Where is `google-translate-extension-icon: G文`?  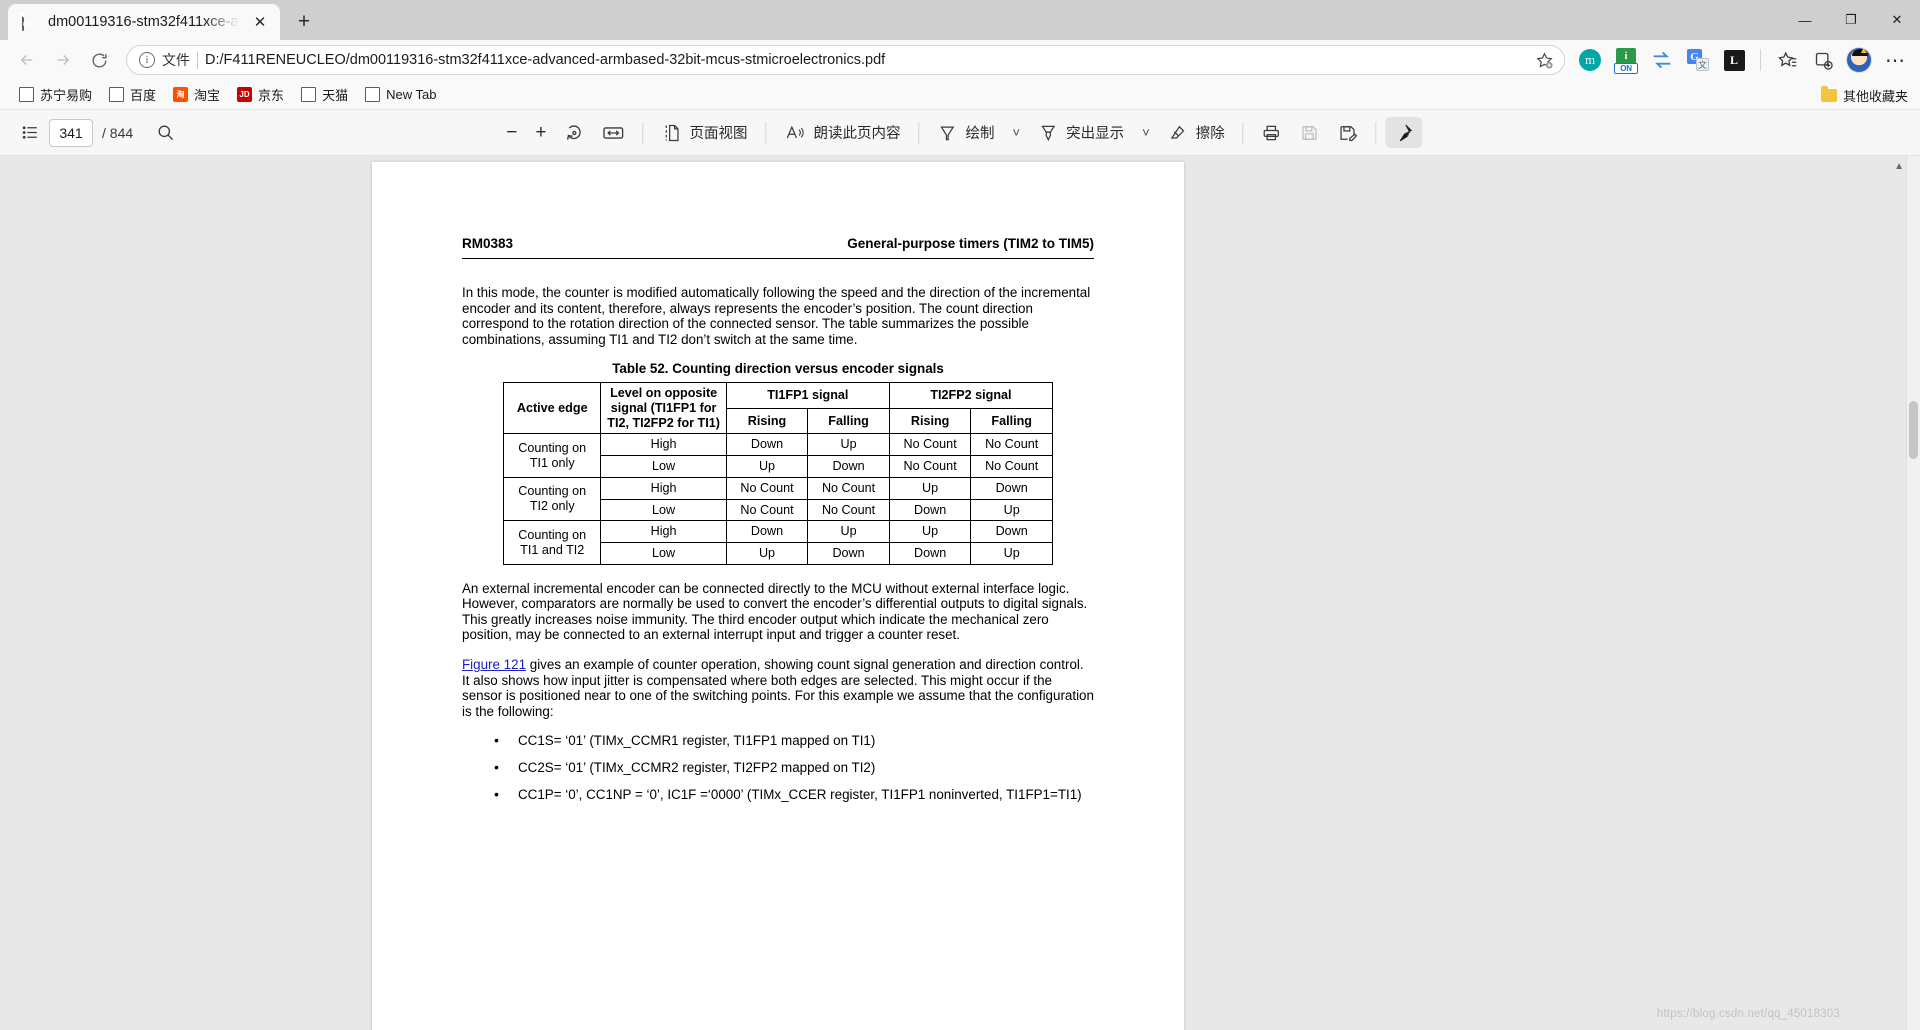
google-translate-extension-icon: G文 is located at coordinates (1698, 60).